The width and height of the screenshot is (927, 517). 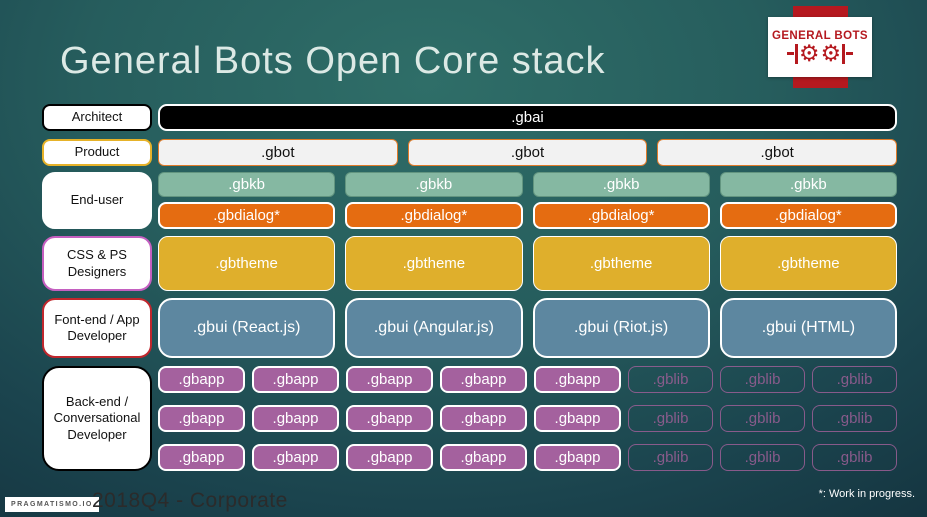 I want to click on role-label-end-user: End-user, so click(x=97, y=200).